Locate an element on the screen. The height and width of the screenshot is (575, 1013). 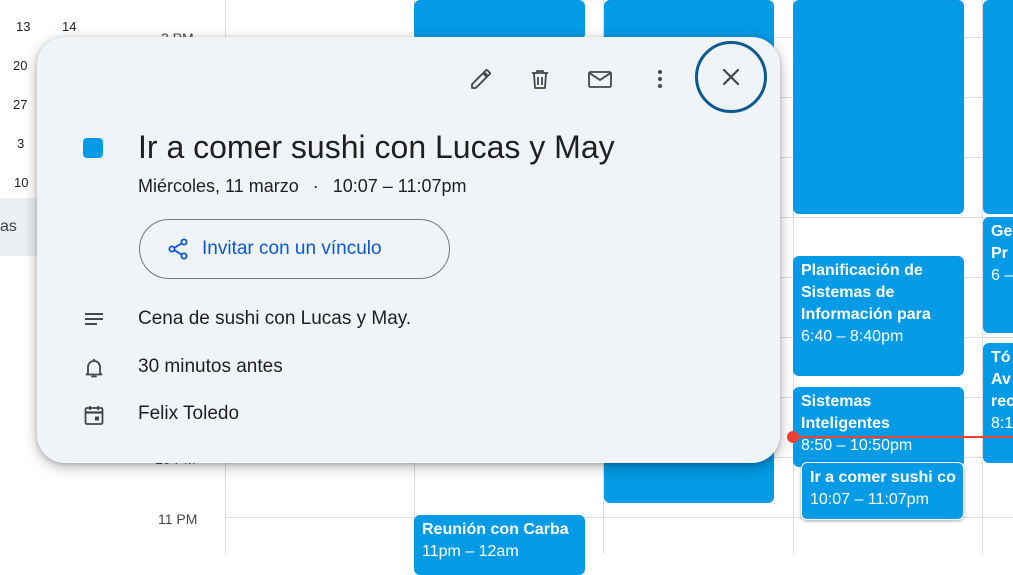
event-title: Ir a comer sushi co is located at coordinates (883, 477).